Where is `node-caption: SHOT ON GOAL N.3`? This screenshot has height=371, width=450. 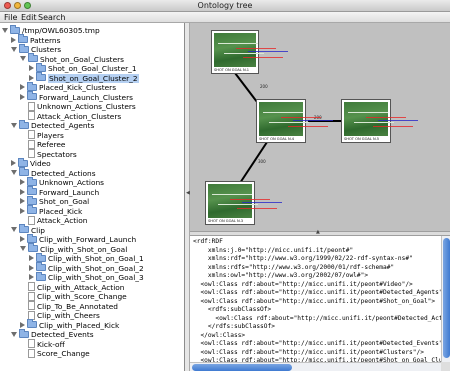 node-caption: SHOT ON GOAL N.3 is located at coordinates (226, 221).